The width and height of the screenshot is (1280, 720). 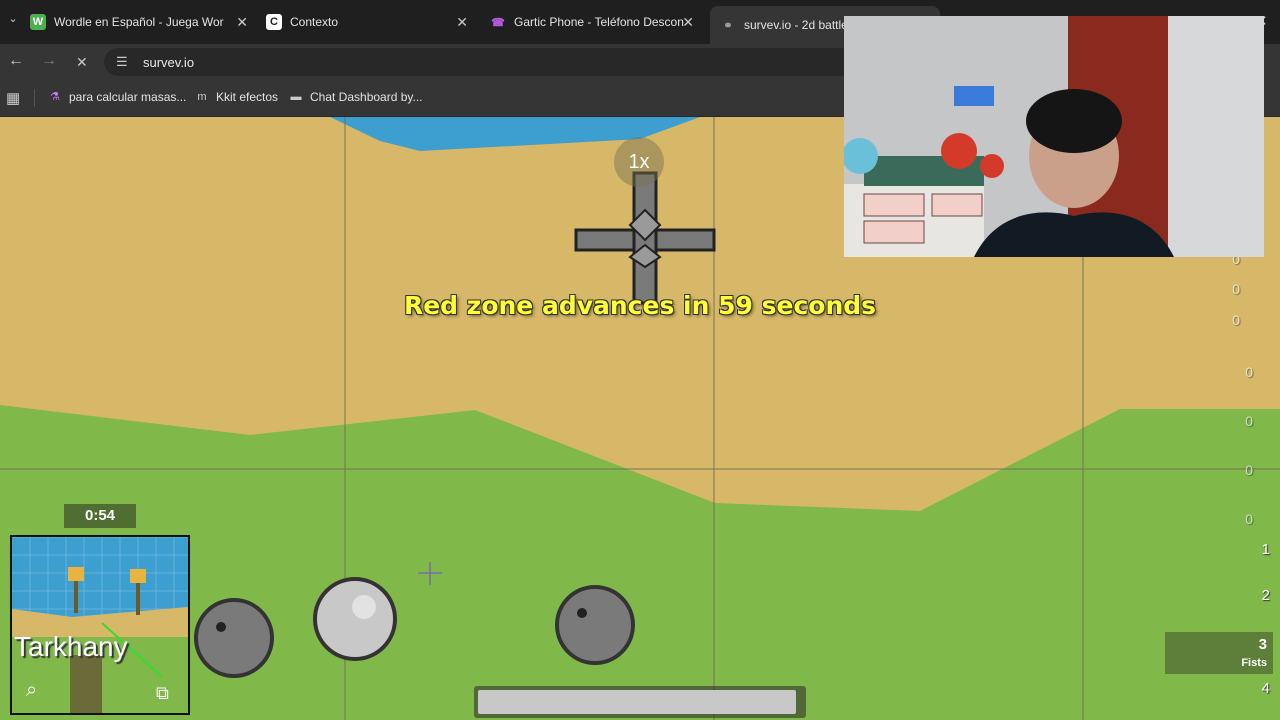 What do you see at coordinates (202, 97) in the screenshot?
I see `m-icon: m` at bounding box center [202, 97].